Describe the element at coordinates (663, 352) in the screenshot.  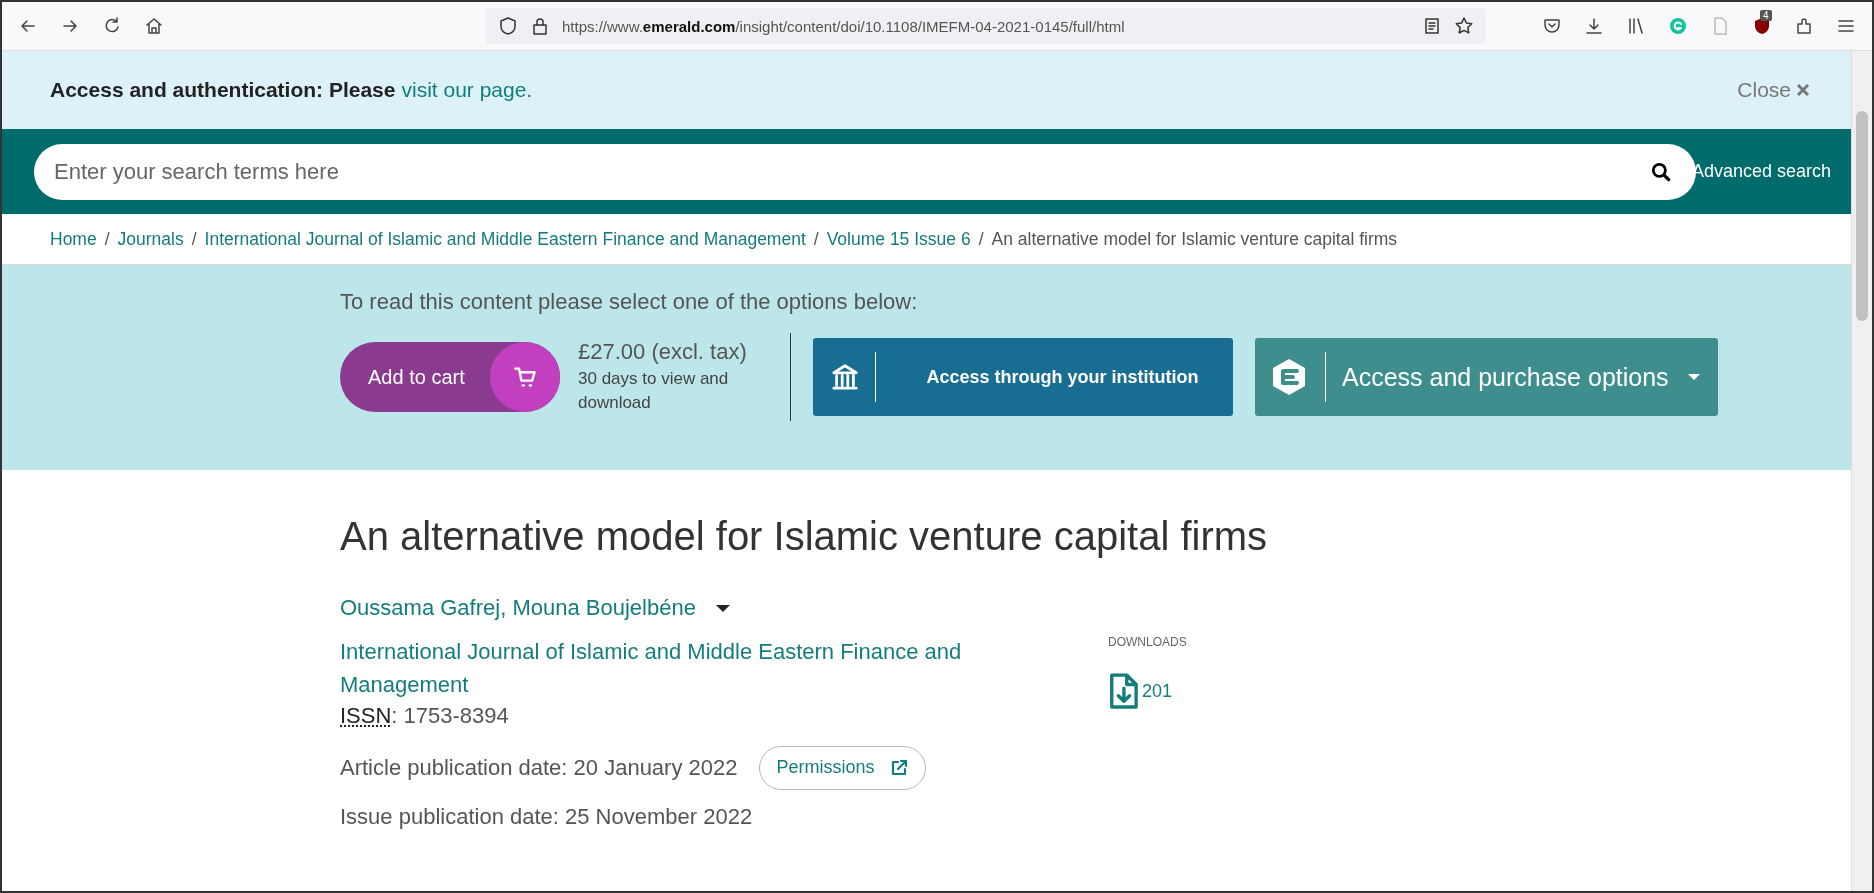
I see `price-text: £27.00 (excl. tax)` at that location.